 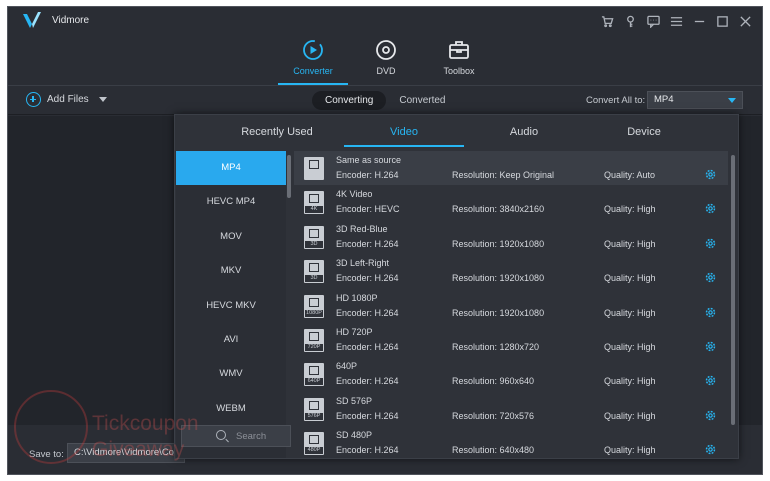 I want to click on format-search-input: Search, so click(x=236, y=436).